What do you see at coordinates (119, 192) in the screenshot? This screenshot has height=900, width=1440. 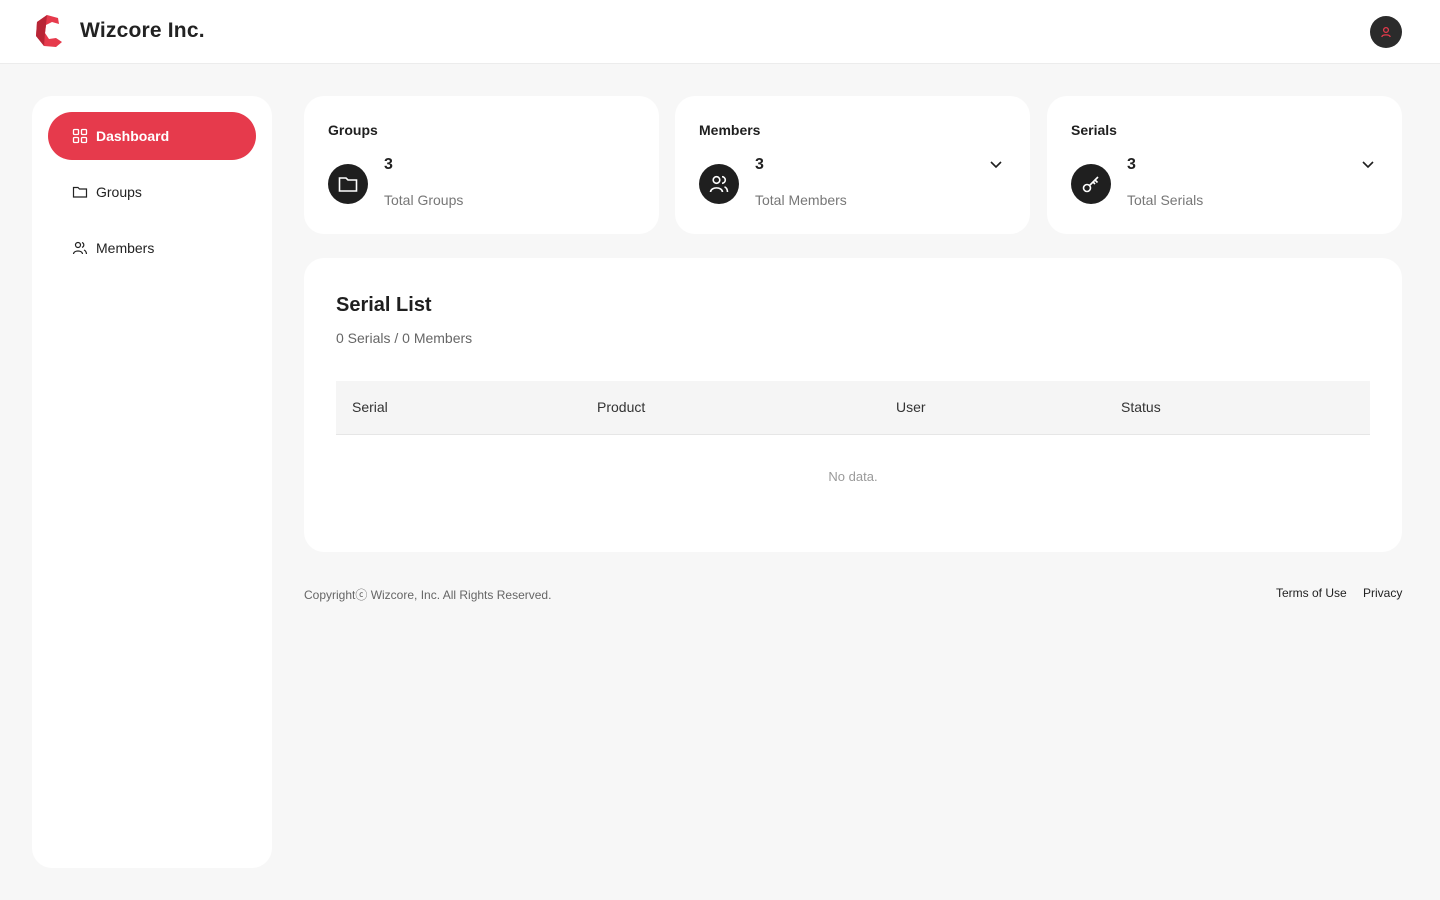 I see `sidebar-item-label: Groups` at bounding box center [119, 192].